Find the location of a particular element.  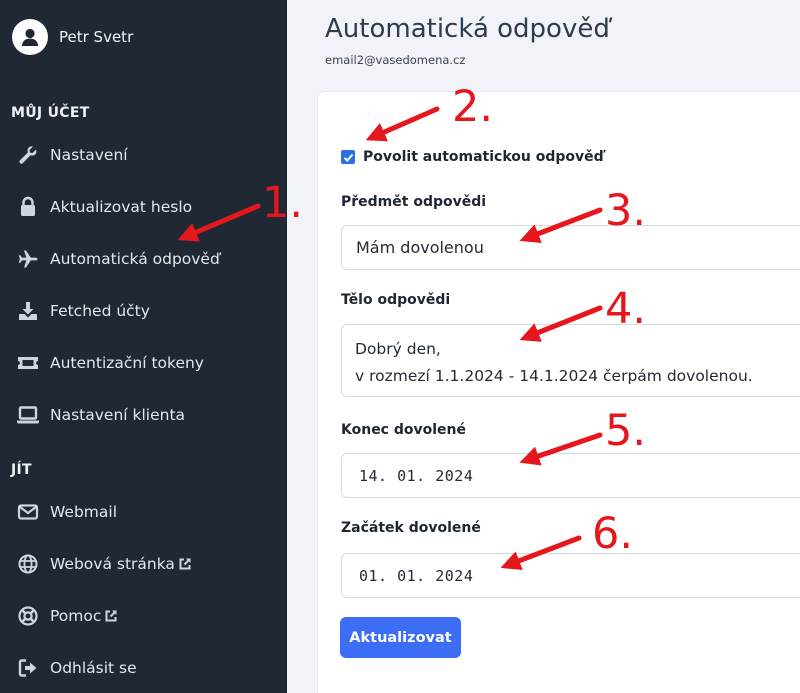

annotation-label-4: 4. is located at coordinates (626, 309).